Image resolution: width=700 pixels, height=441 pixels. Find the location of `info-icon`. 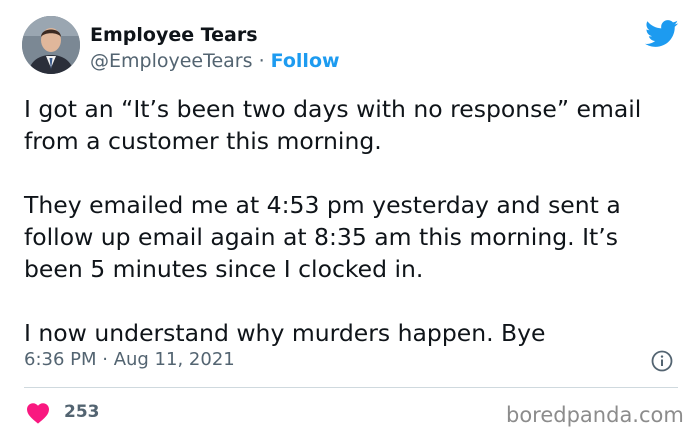

info-icon is located at coordinates (662, 361).